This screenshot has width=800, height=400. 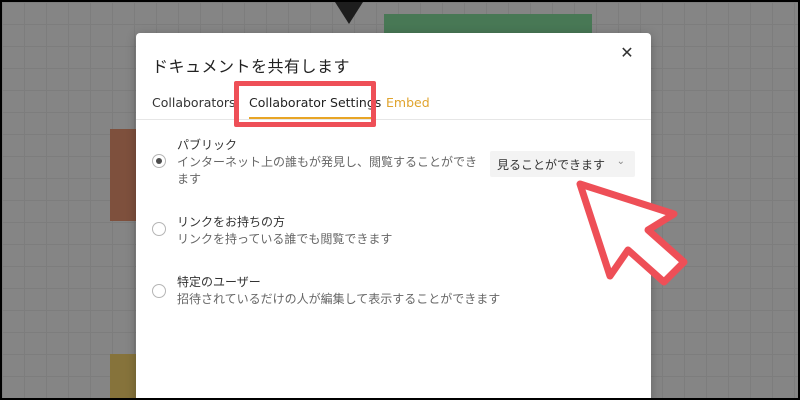 I want to click on annotation-arrow-icon, so click(x=632, y=233).